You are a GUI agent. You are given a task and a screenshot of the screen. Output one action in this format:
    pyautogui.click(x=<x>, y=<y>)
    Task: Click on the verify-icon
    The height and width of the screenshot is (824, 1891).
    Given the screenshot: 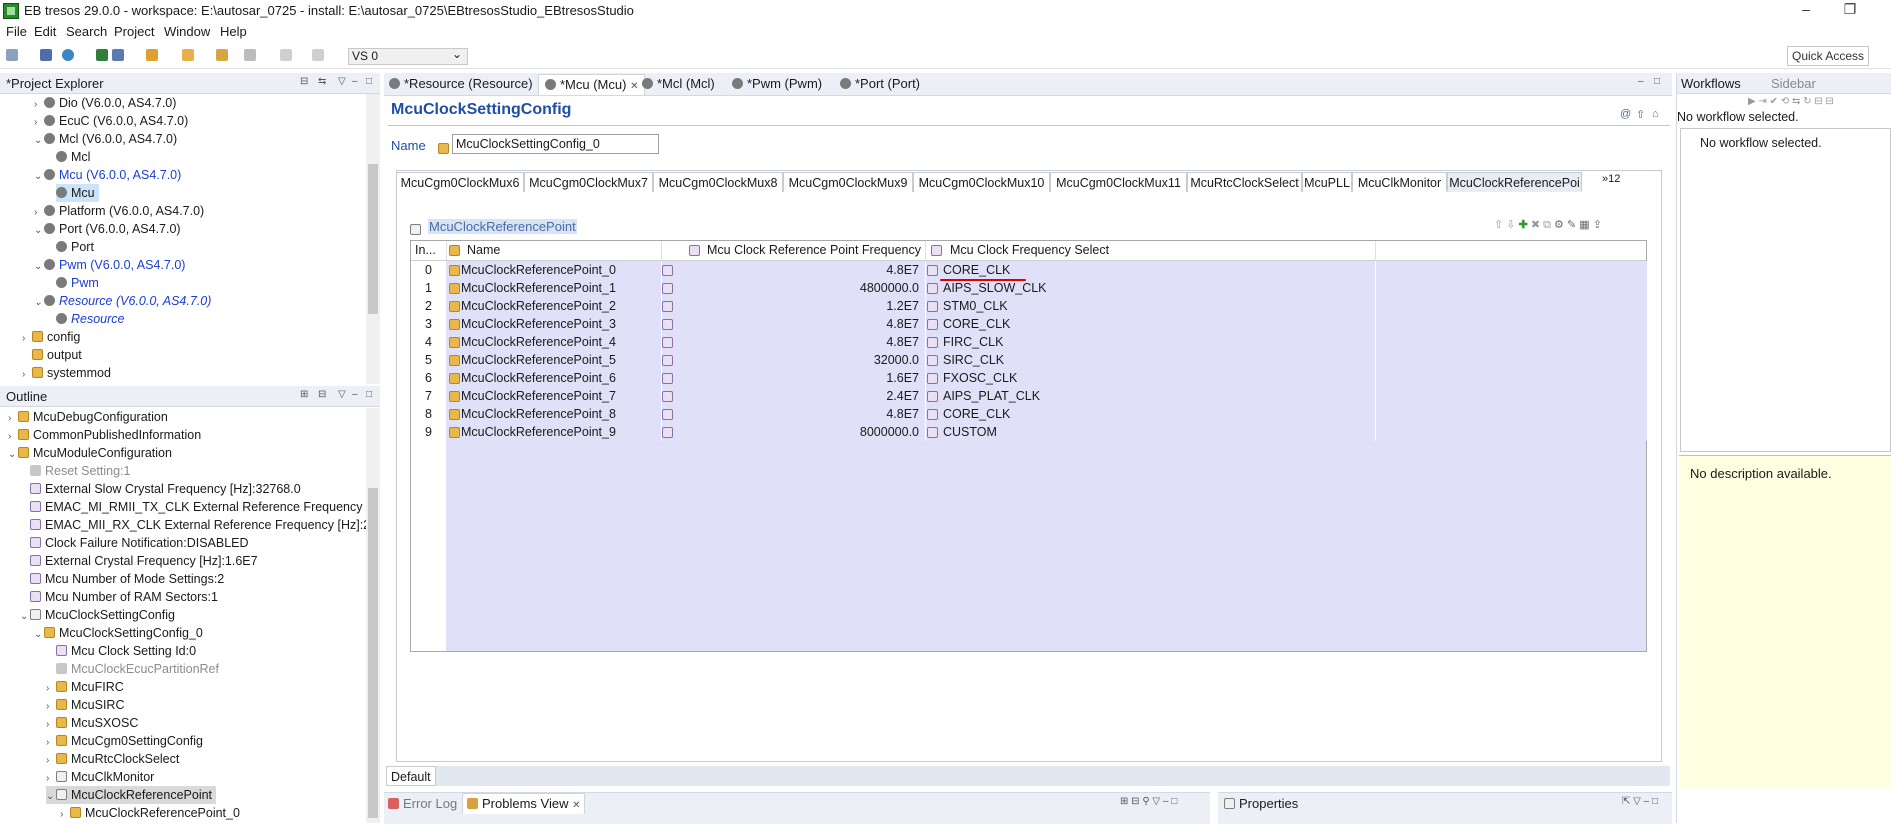 What is the action you would take?
    pyautogui.click(x=152, y=55)
    